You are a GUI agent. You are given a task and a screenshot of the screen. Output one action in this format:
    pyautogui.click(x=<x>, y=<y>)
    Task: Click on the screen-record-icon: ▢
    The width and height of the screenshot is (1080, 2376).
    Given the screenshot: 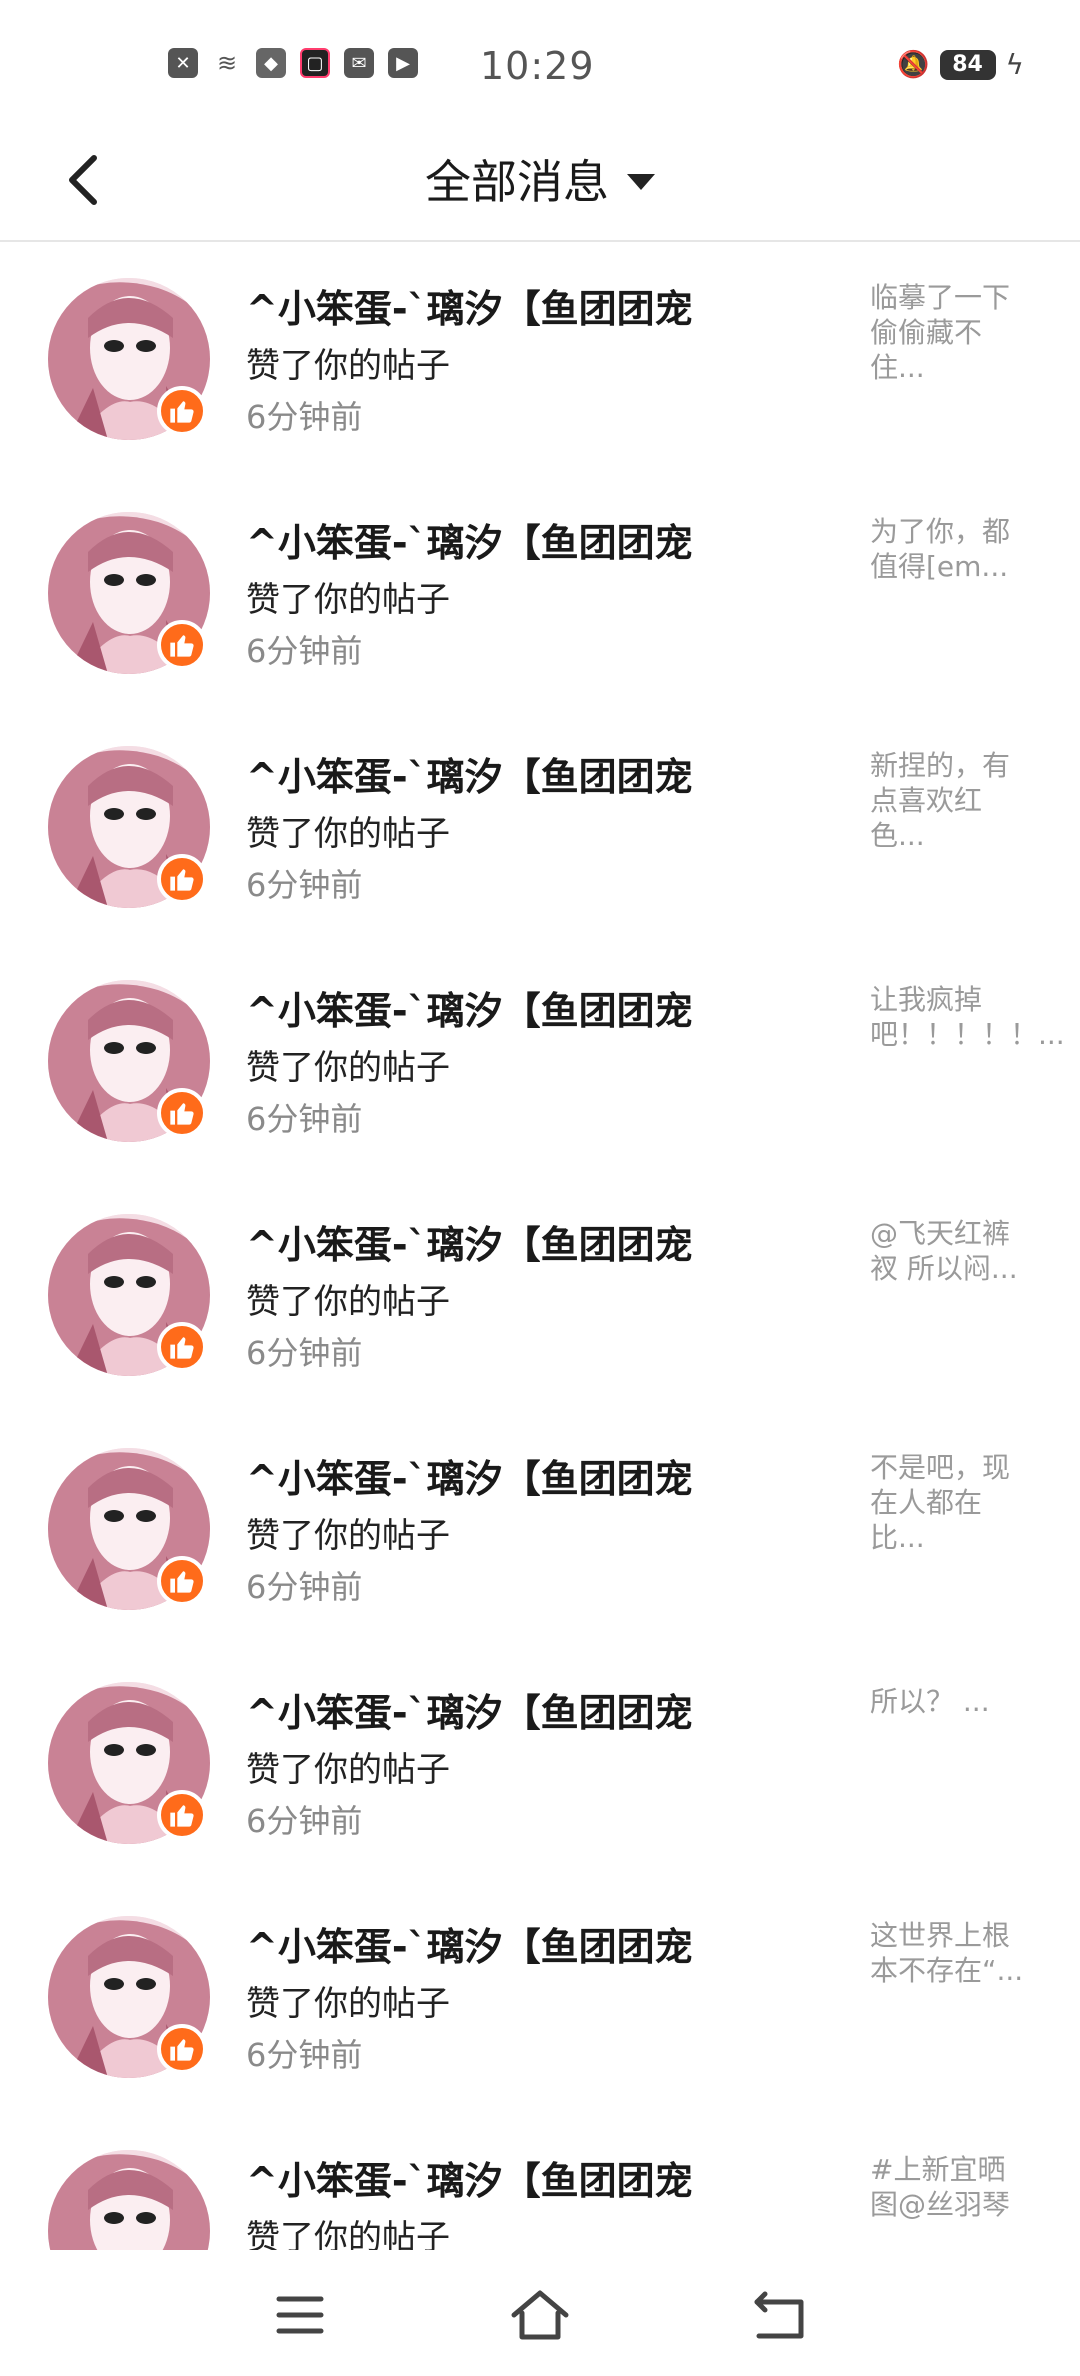 What is the action you would take?
    pyautogui.click(x=315, y=63)
    